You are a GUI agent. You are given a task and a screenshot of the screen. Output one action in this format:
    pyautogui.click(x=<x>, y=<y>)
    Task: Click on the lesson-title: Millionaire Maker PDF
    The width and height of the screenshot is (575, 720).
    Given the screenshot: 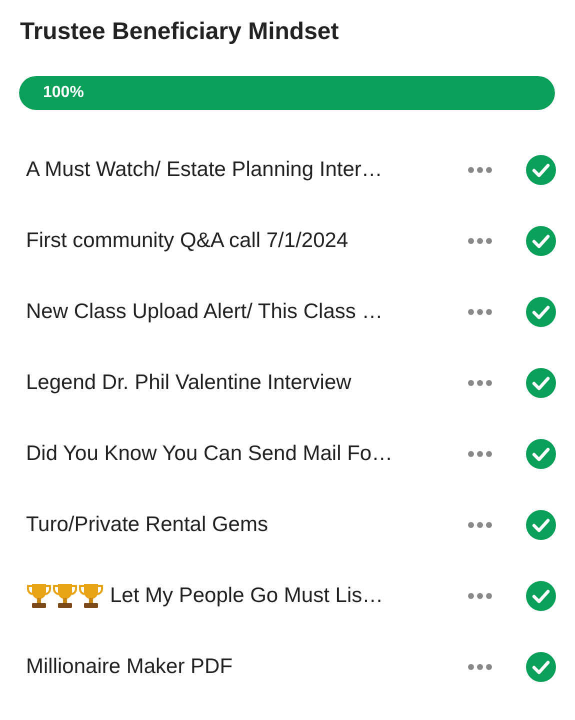 What is the action you would take?
    pyautogui.click(x=129, y=666)
    